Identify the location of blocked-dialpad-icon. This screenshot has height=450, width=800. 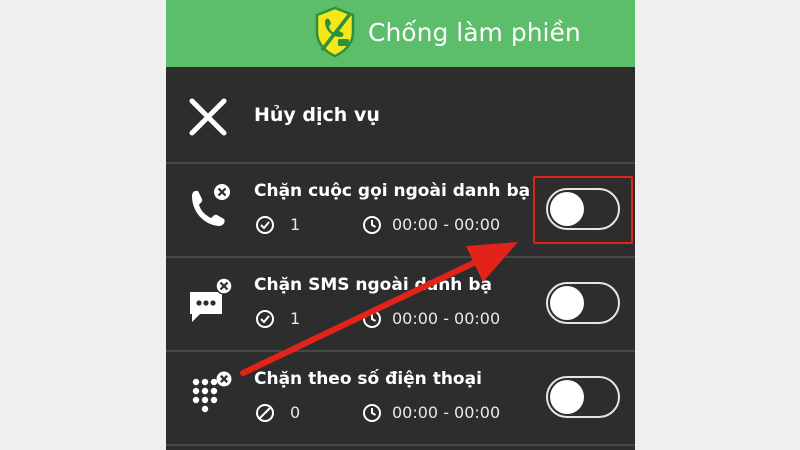
(212, 392).